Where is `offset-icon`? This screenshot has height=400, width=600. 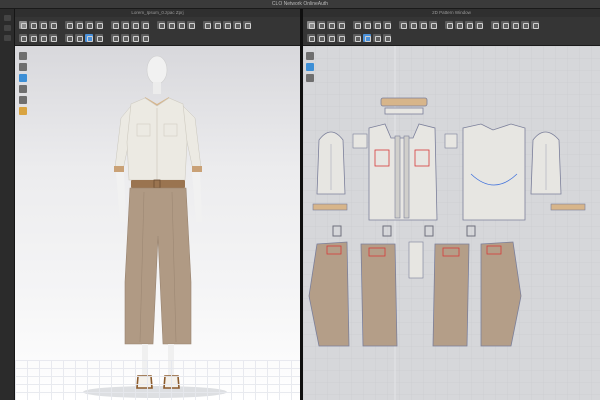
offset-icon is located at coordinates (331, 38).